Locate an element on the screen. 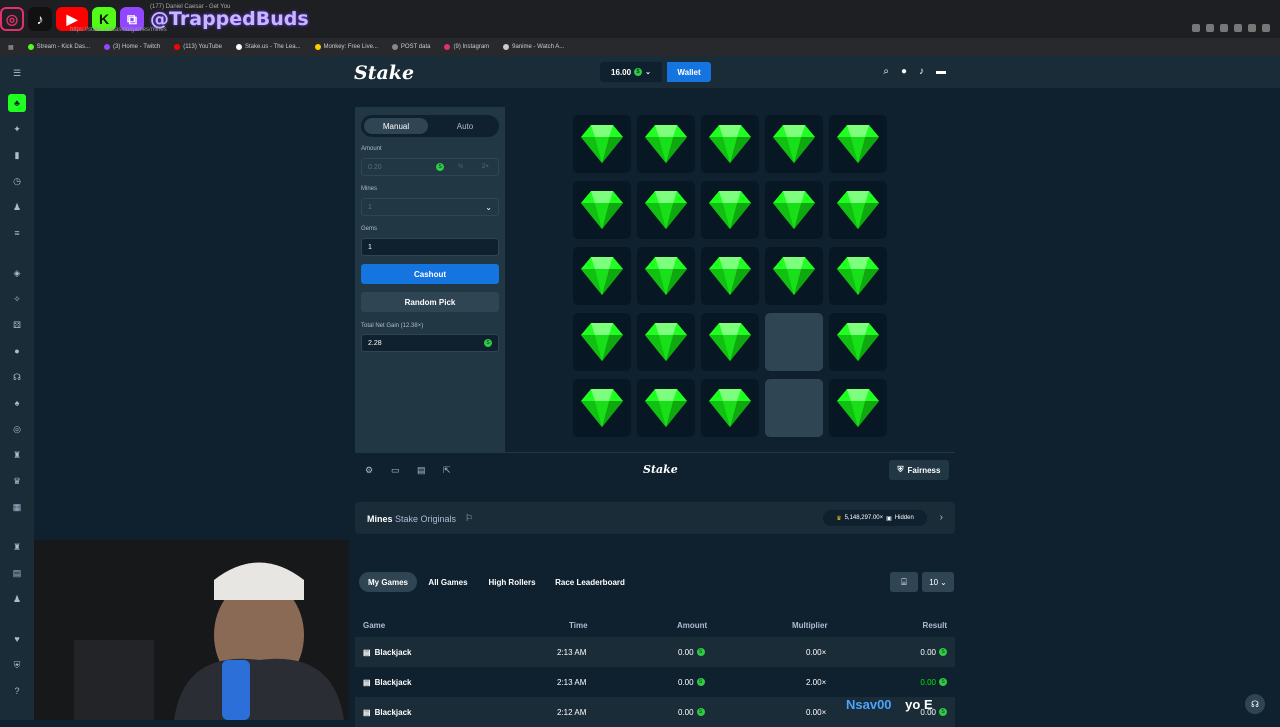 This screenshot has height=727, width=1280. chevron-down-icon: ⌄ is located at coordinates (488, 207).